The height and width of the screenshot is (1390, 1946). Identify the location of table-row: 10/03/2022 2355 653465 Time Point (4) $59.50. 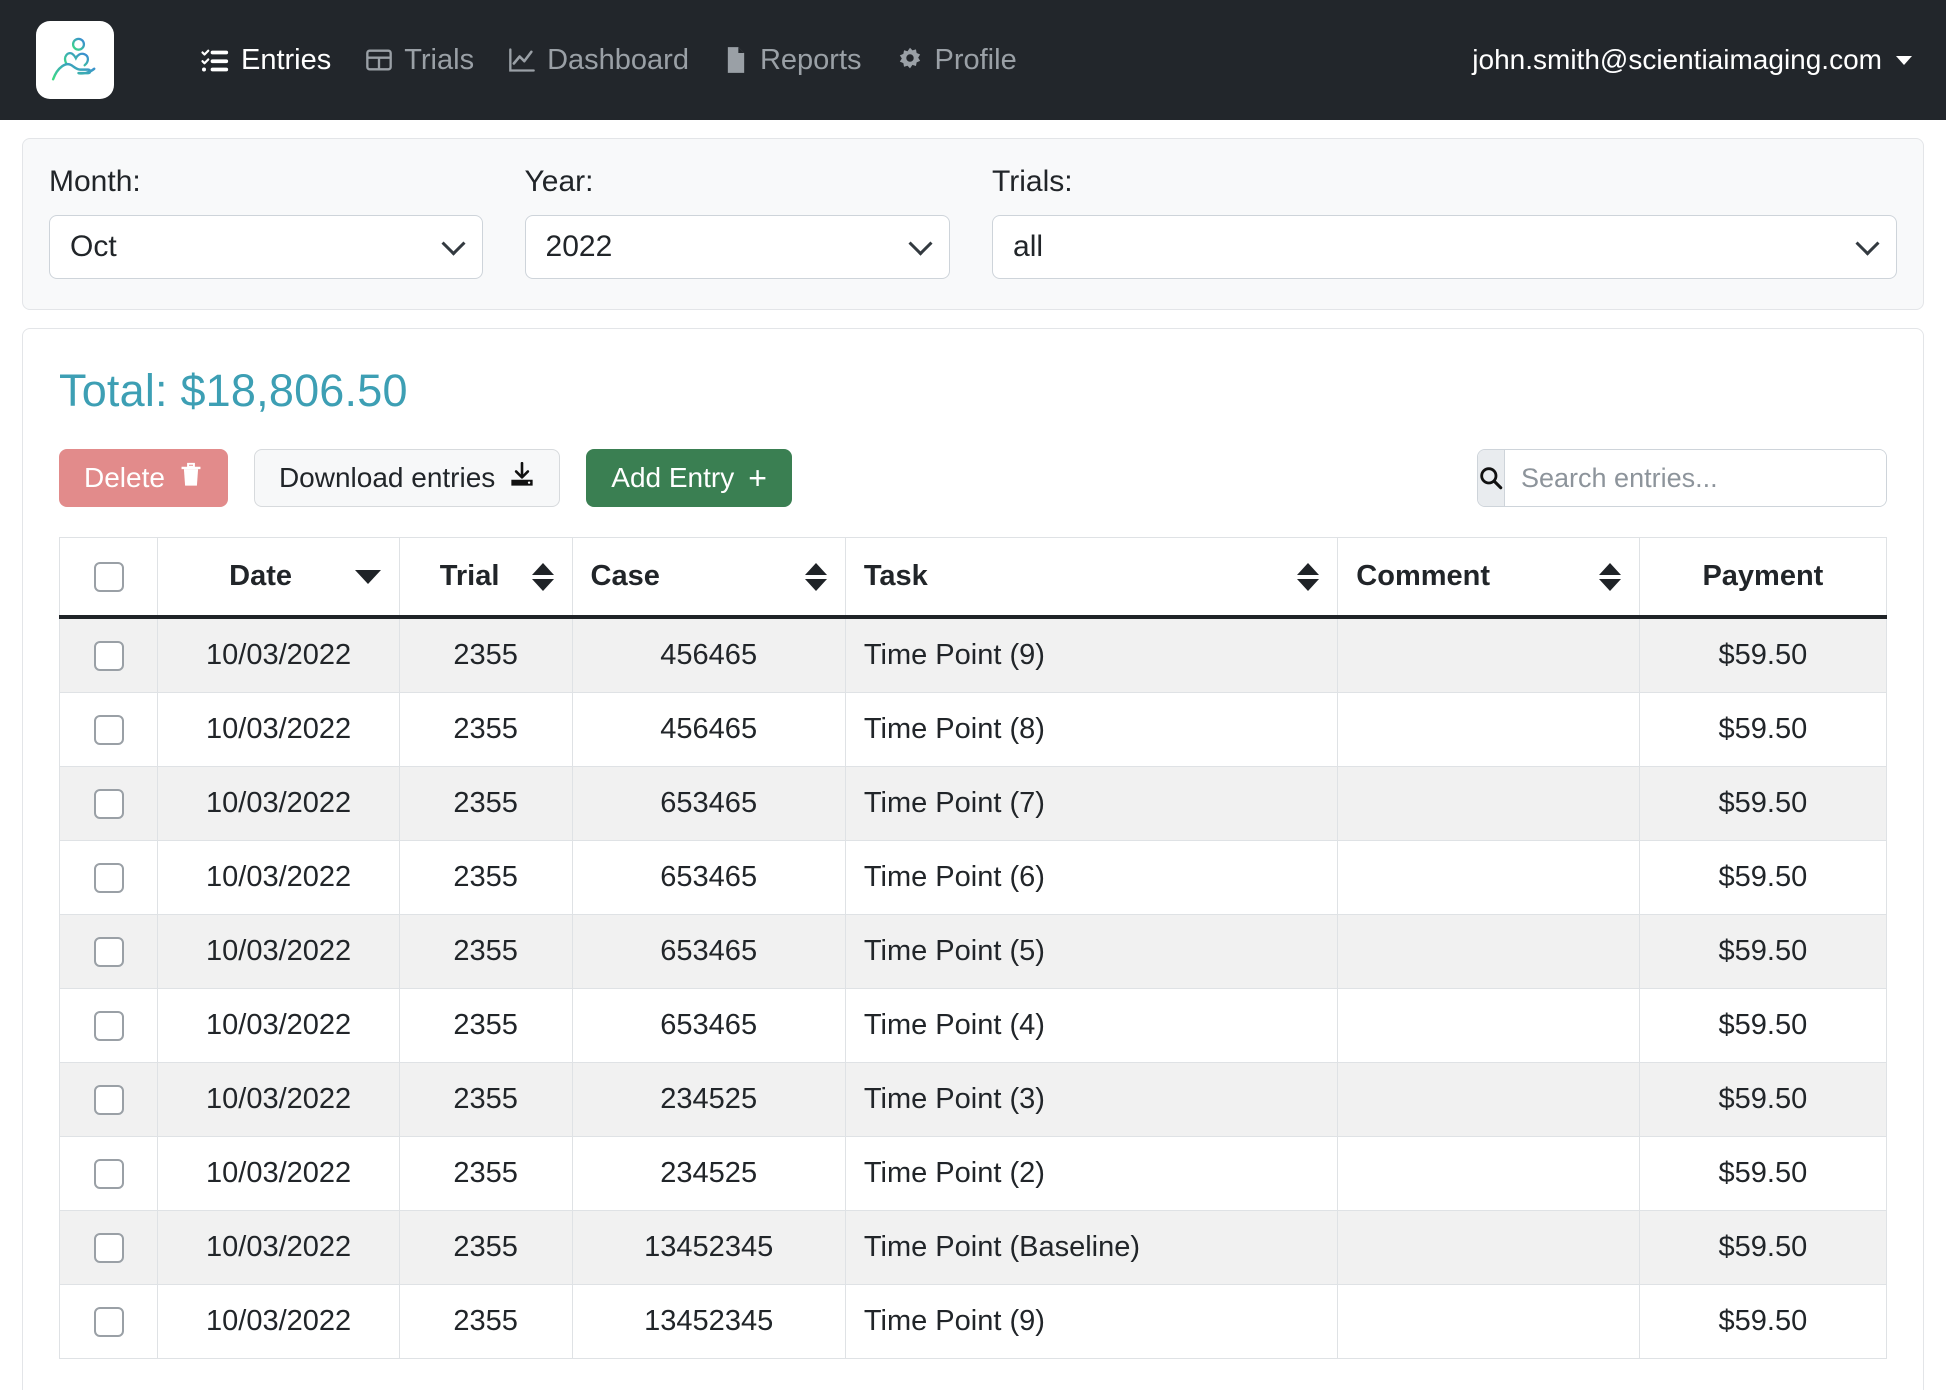
(973, 1025).